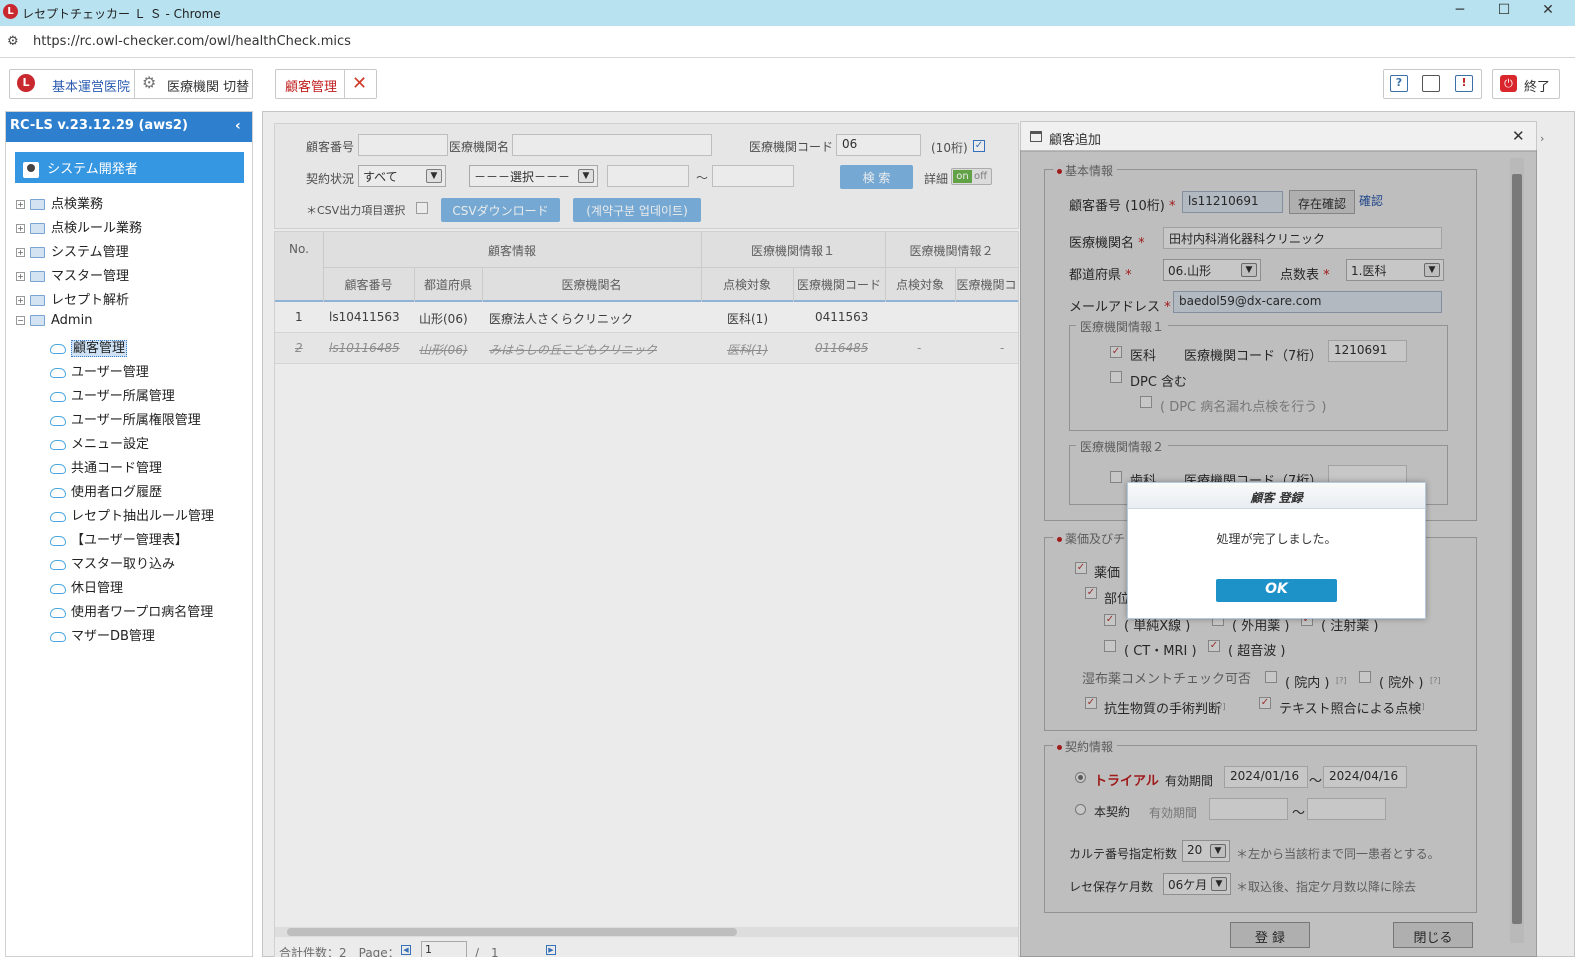 The height and width of the screenshot is (957, 1575). Describe the element at coordinates (134, 301) in the screenshot. I see `sidebar-folder: + レセプト解析` at that location.